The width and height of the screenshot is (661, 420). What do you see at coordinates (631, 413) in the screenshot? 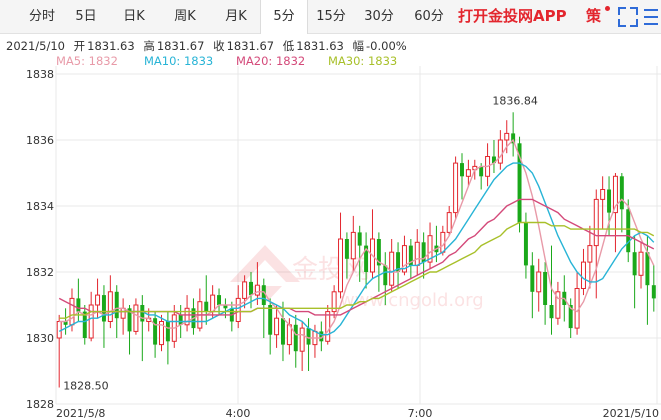
I see `x-tick-label: 2021/5/10` at bounding box center [631, 413].